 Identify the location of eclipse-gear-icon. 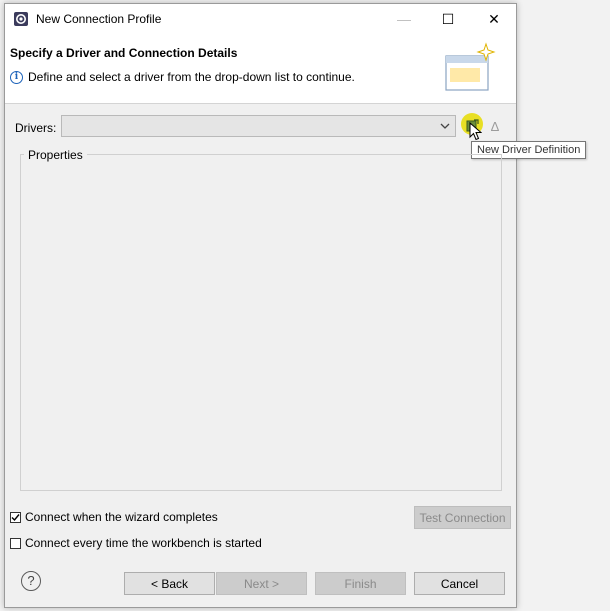
(21, 19).